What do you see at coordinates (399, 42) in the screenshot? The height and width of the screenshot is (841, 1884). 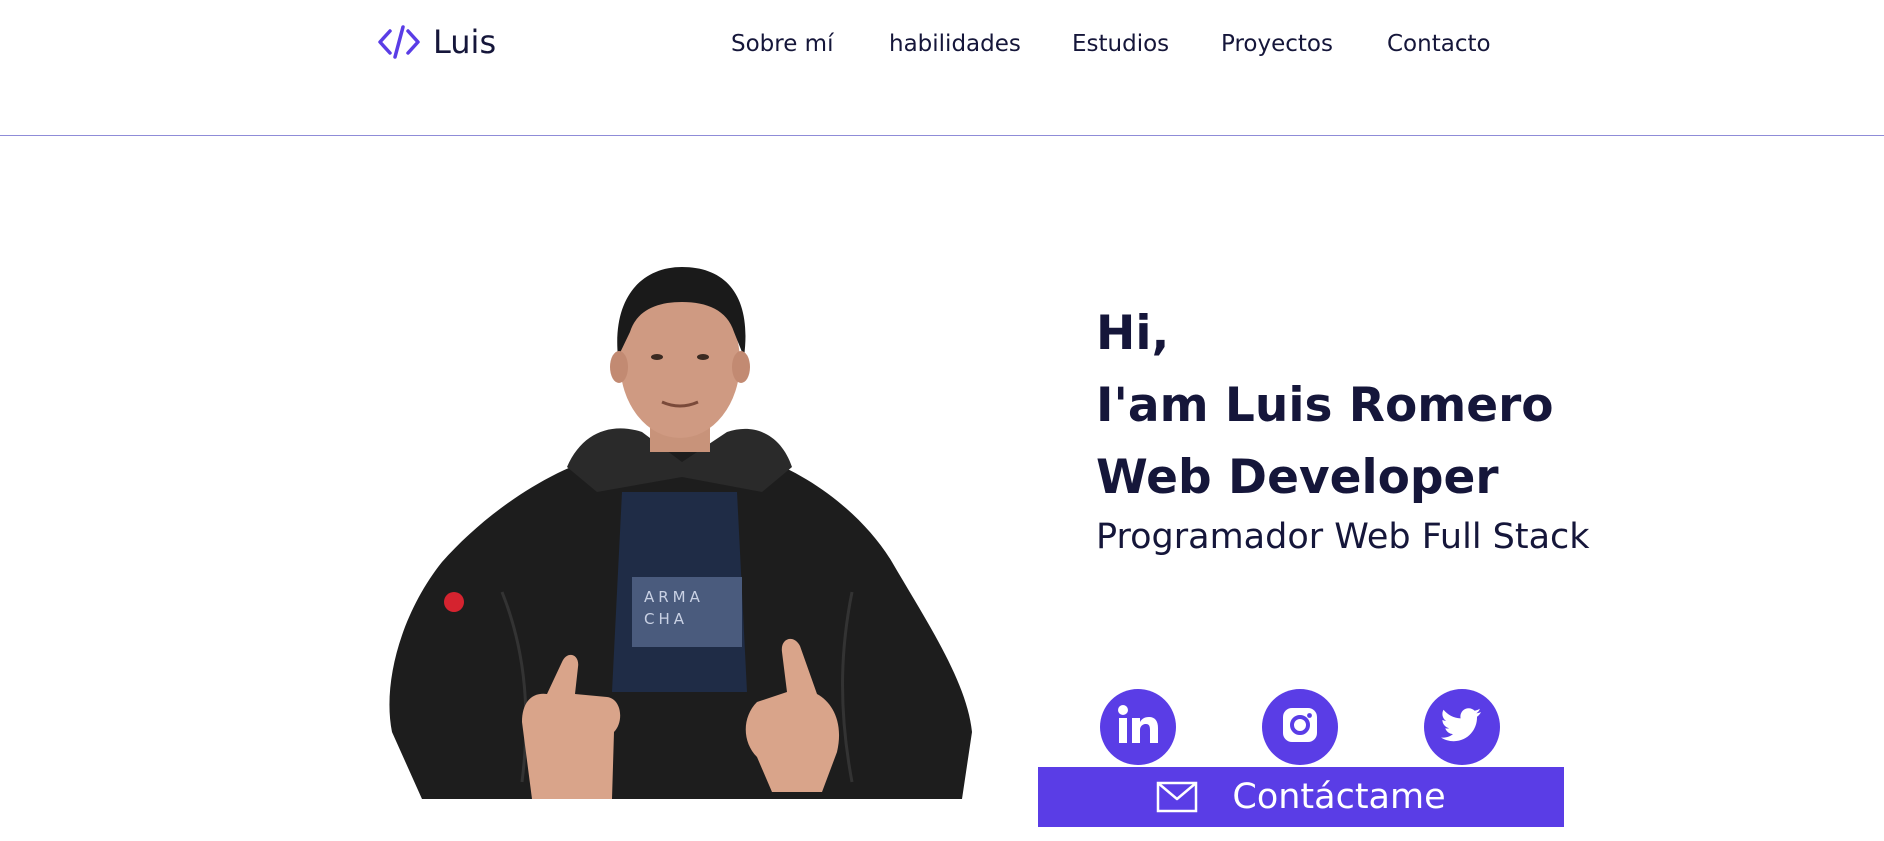 I see `code-icon` at bounding box center [399, 42].